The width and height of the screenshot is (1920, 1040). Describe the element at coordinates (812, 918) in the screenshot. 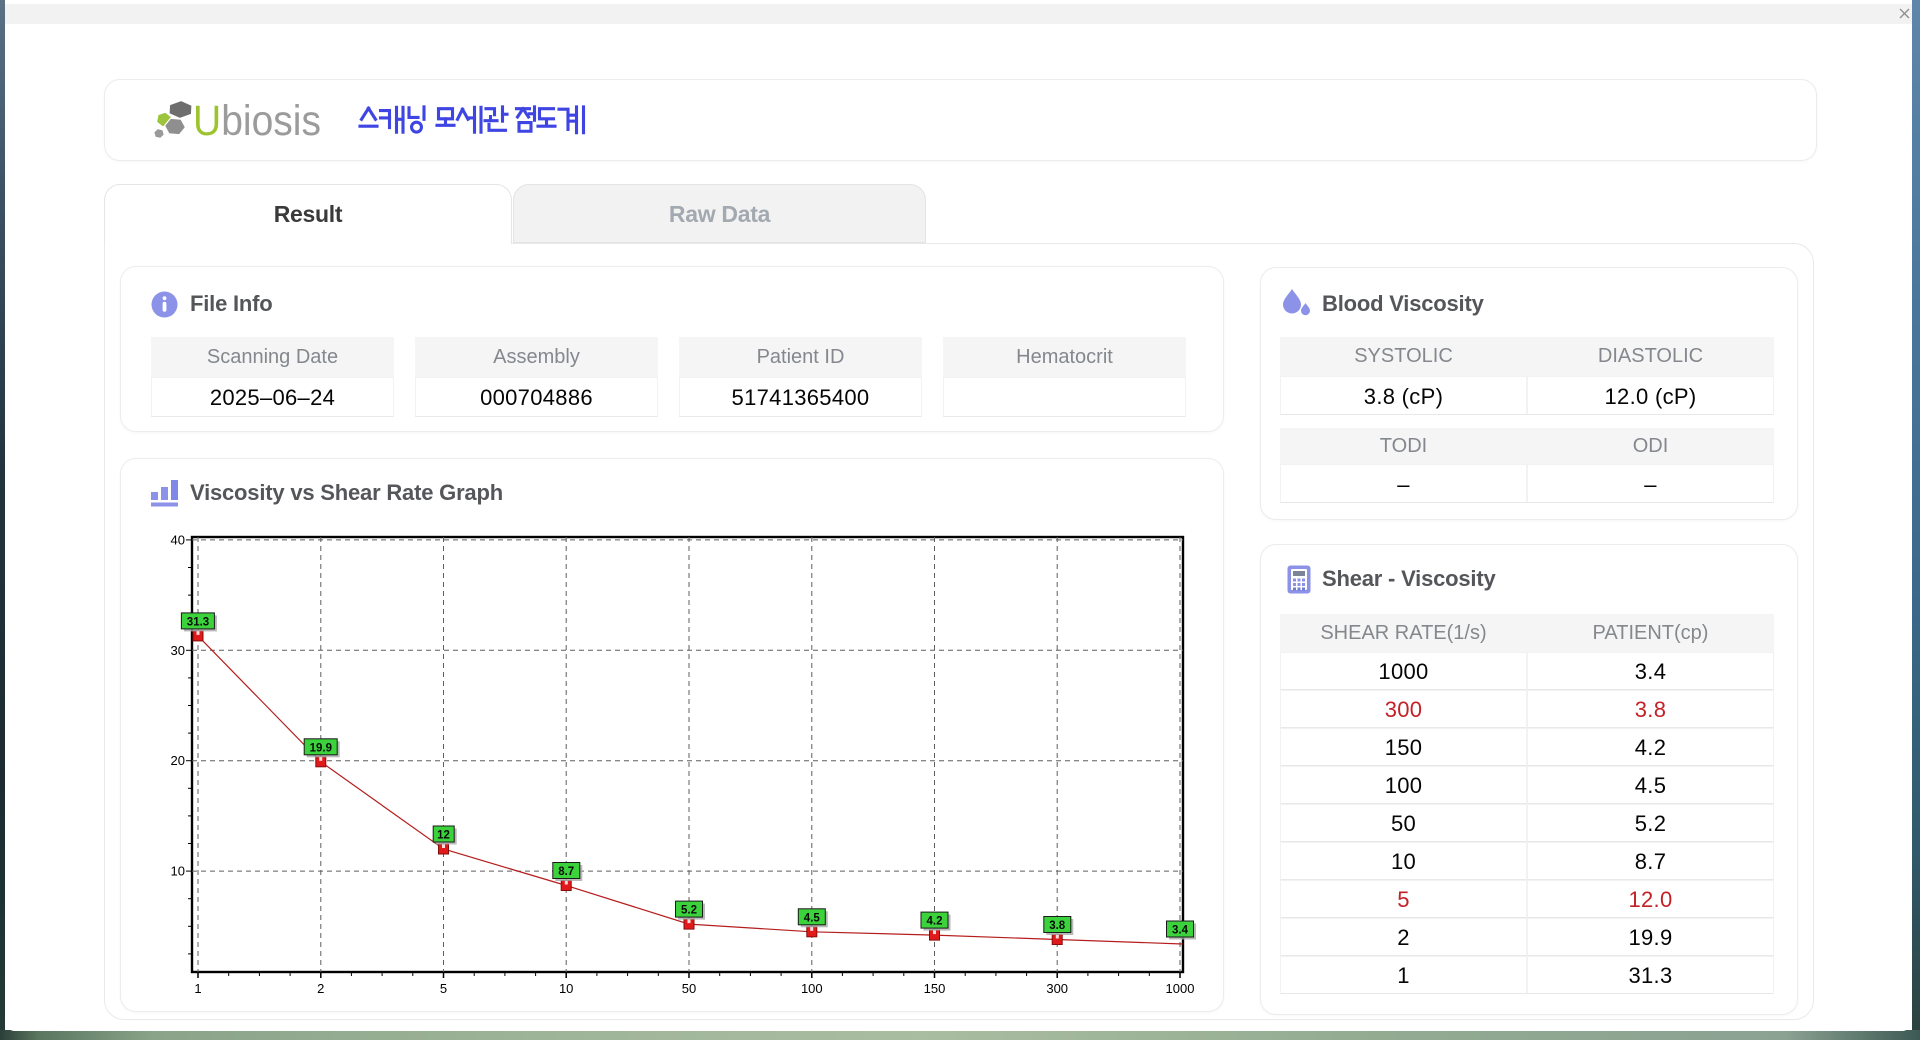

I see `svg-text: 4.5` at that location.